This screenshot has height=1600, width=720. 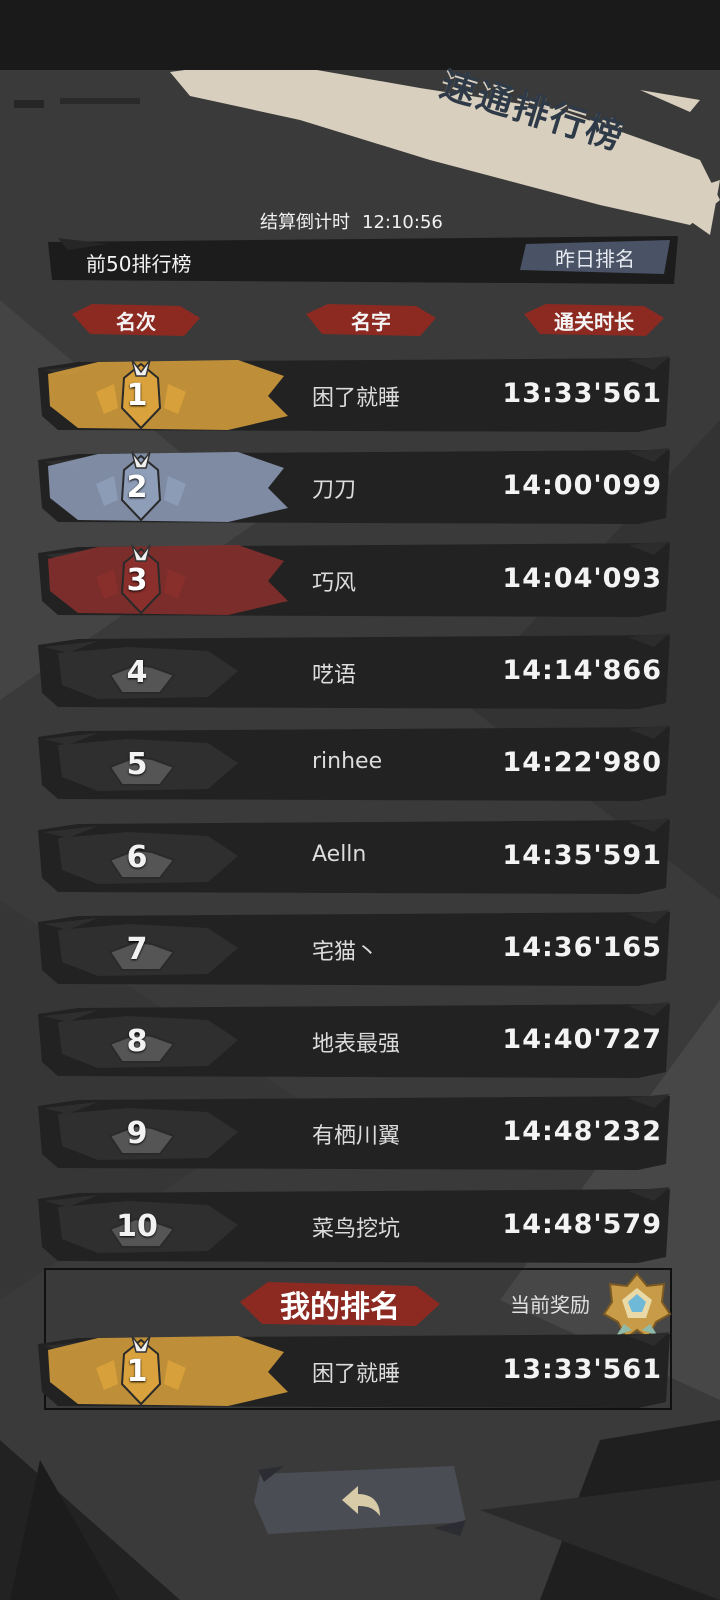 What do you see at coordinates (594, 320) in the screenshot?
I see `column-header-time: 通关时长` at bounding box center [594, 320].